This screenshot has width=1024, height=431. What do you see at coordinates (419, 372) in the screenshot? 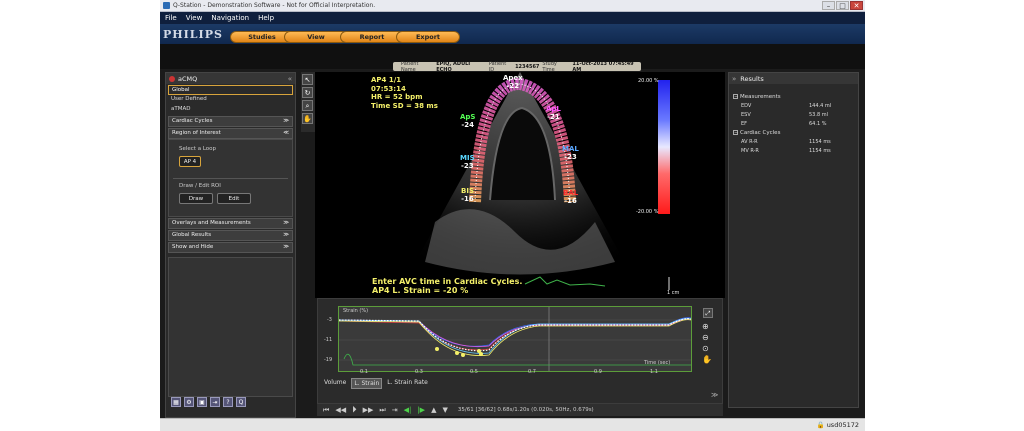
I see `xtick: 0.3` at bounding box center [419, 372].